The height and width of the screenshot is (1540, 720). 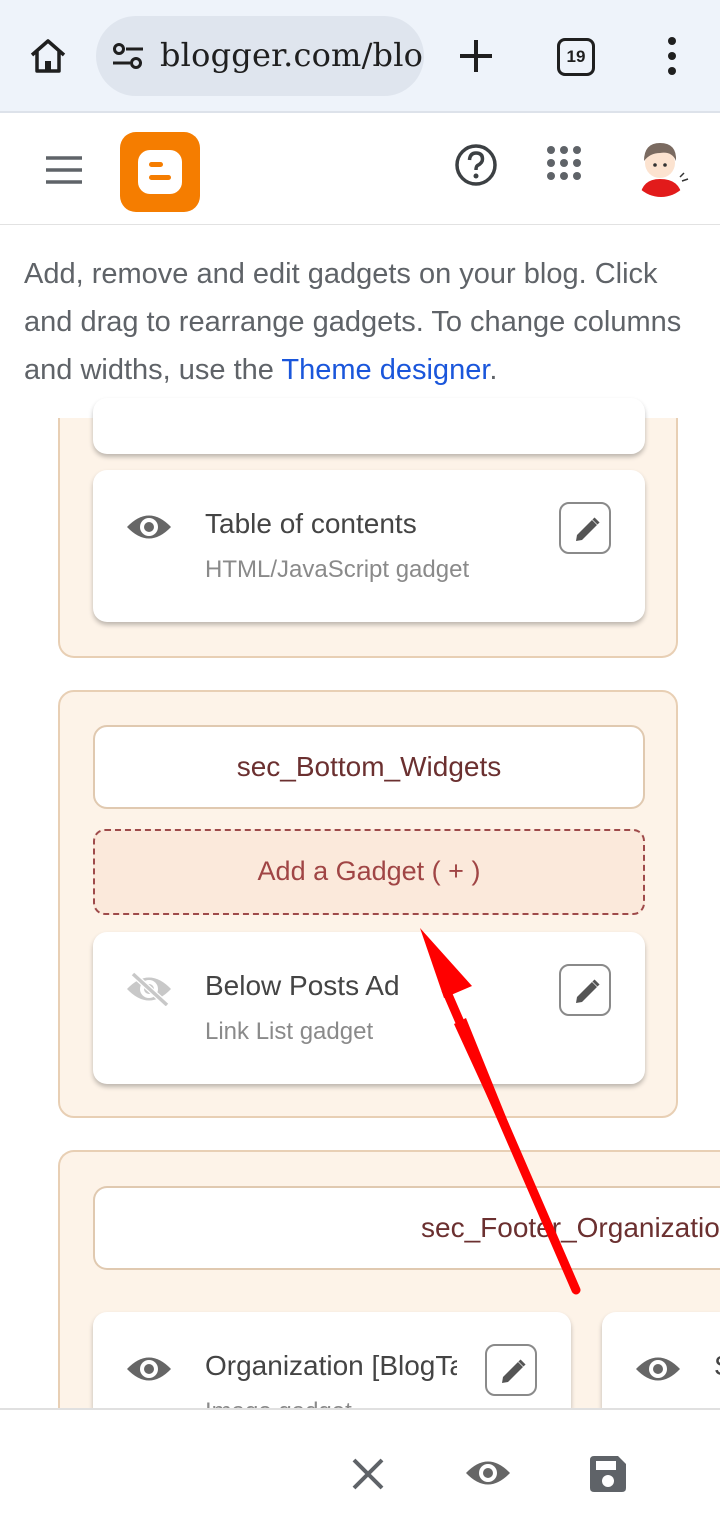 I want to click on bottom-action-bar, so click(x=360, y=1474).